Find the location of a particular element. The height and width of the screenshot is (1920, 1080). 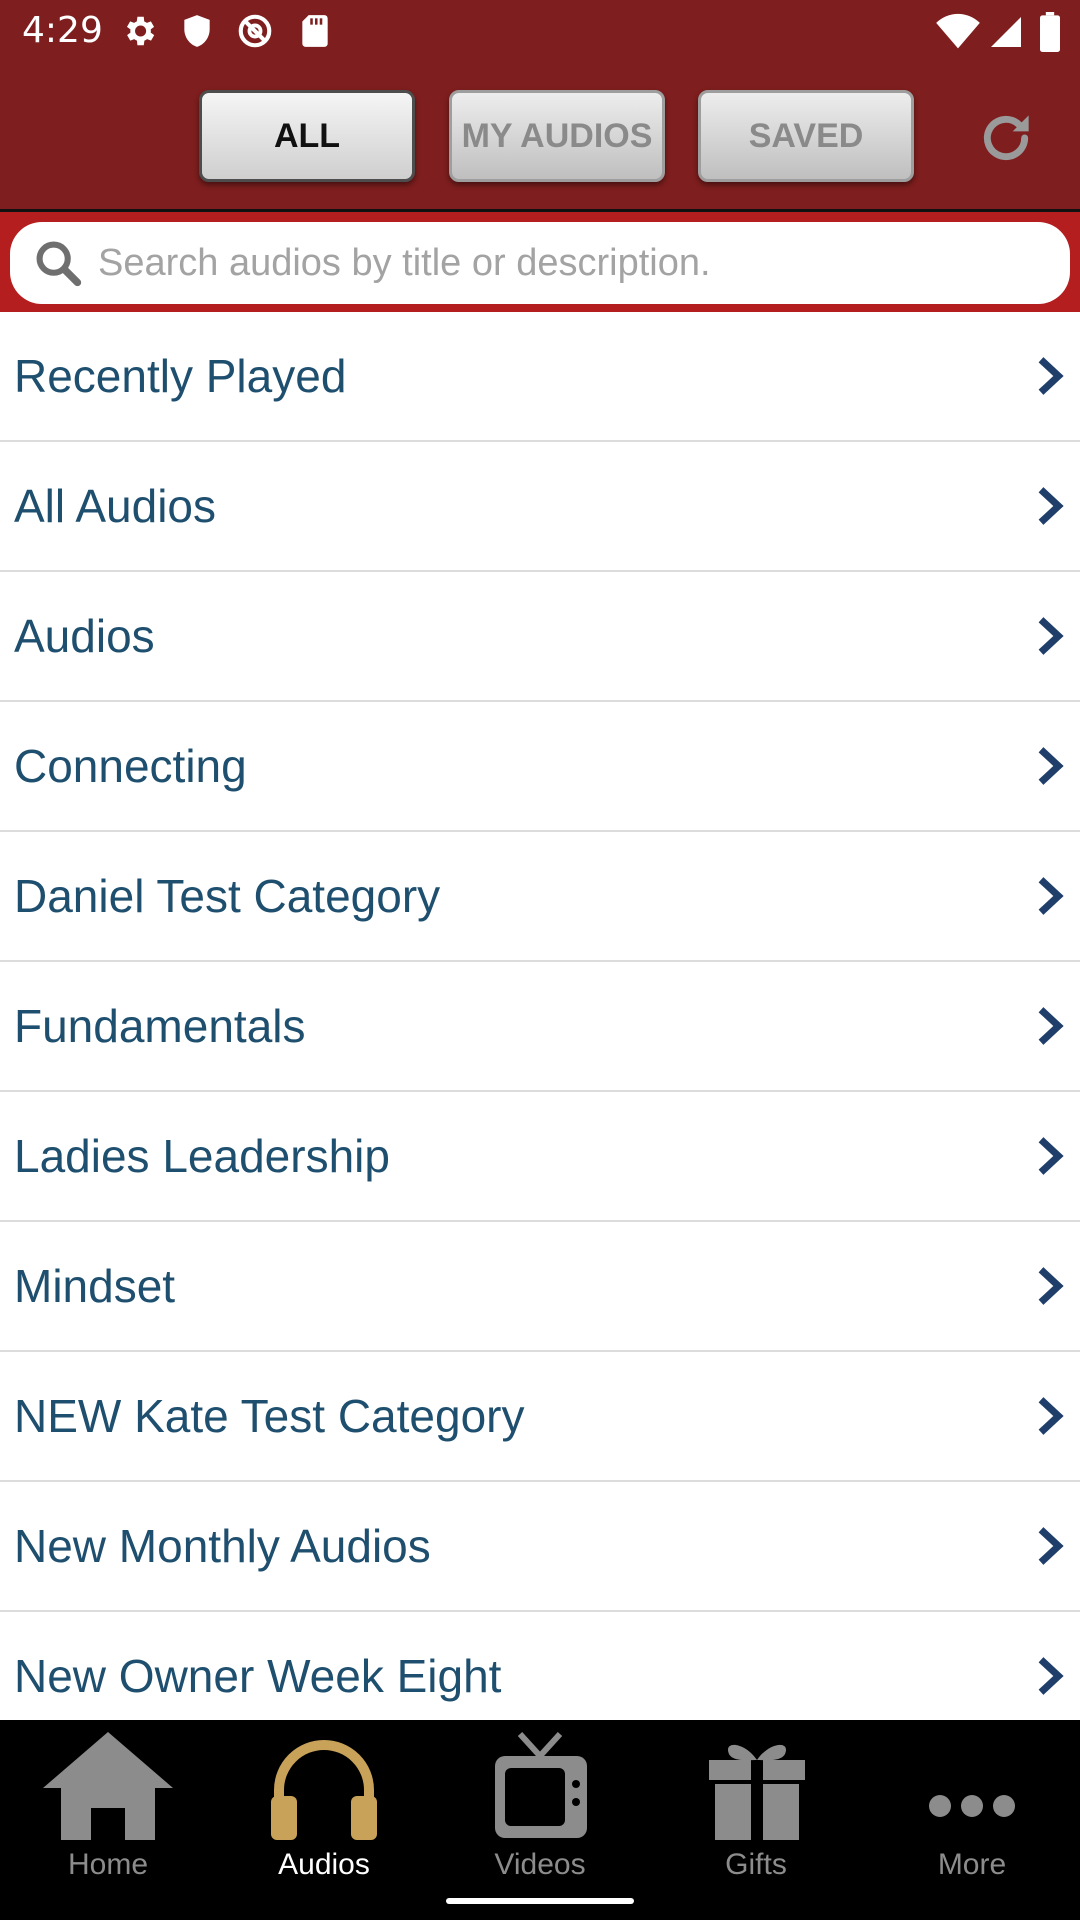

wifi-icon is located at coordinates (958, 31).